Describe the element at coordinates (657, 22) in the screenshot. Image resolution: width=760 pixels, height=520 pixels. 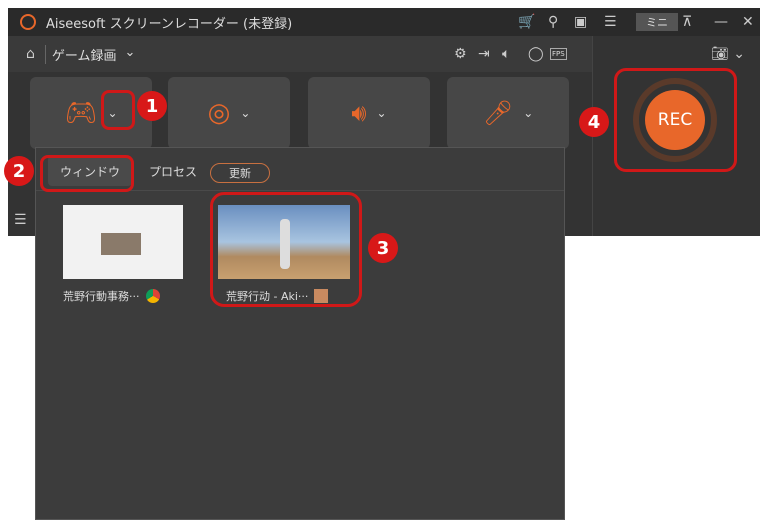
I see `mini-button: ミニ` at that location.